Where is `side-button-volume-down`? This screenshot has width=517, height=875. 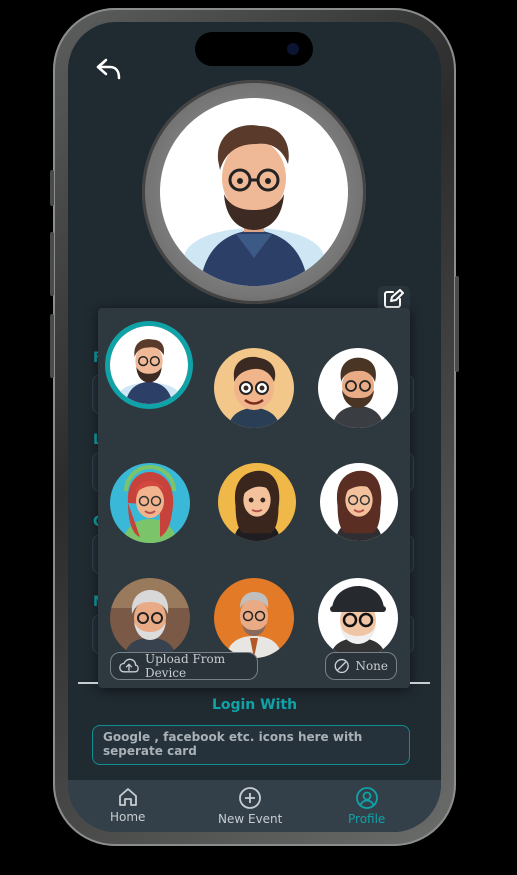 side-button-volume-down is located at coordinates (52, 346).